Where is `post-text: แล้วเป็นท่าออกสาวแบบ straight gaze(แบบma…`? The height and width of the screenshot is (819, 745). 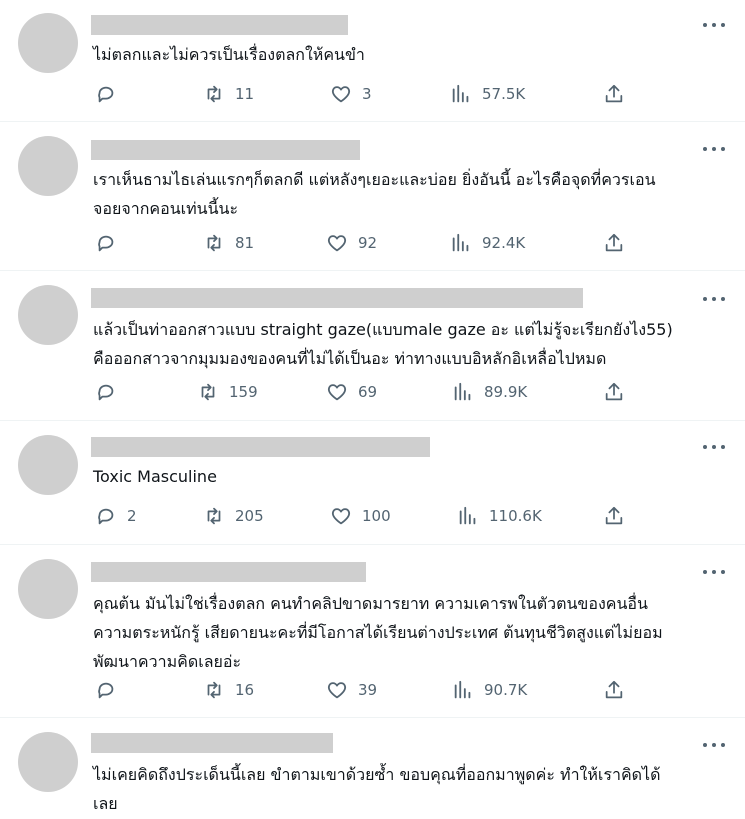 post-text: แล้วเป็นท่าออกสาวแบบ straight gaze(แบบma… is located at coordinates (383, 344).